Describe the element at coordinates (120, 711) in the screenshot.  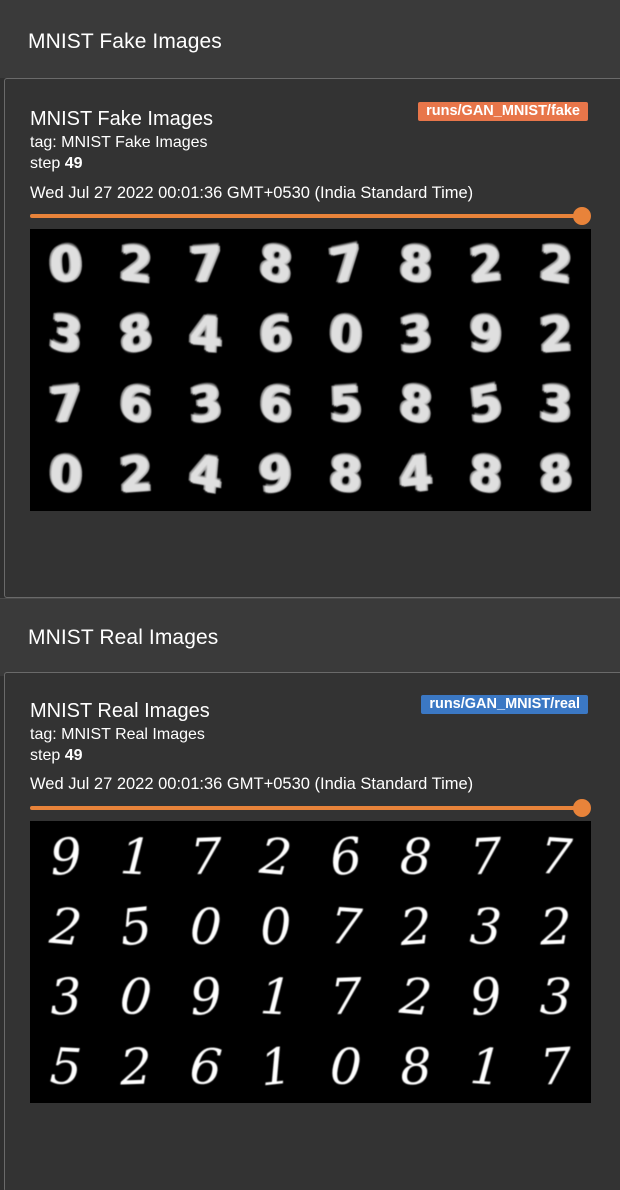
I see `card-title: MNIST Real Images` at that location.